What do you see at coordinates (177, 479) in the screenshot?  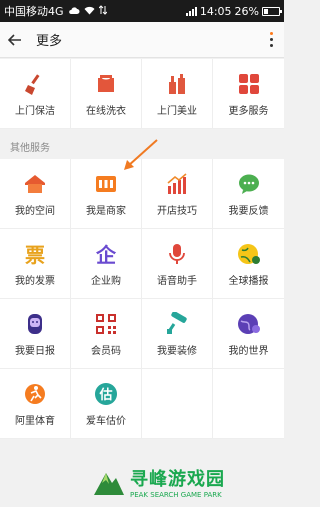 I see `watermark-title: 寻峰游戏园` at bounding box center [177, 479].